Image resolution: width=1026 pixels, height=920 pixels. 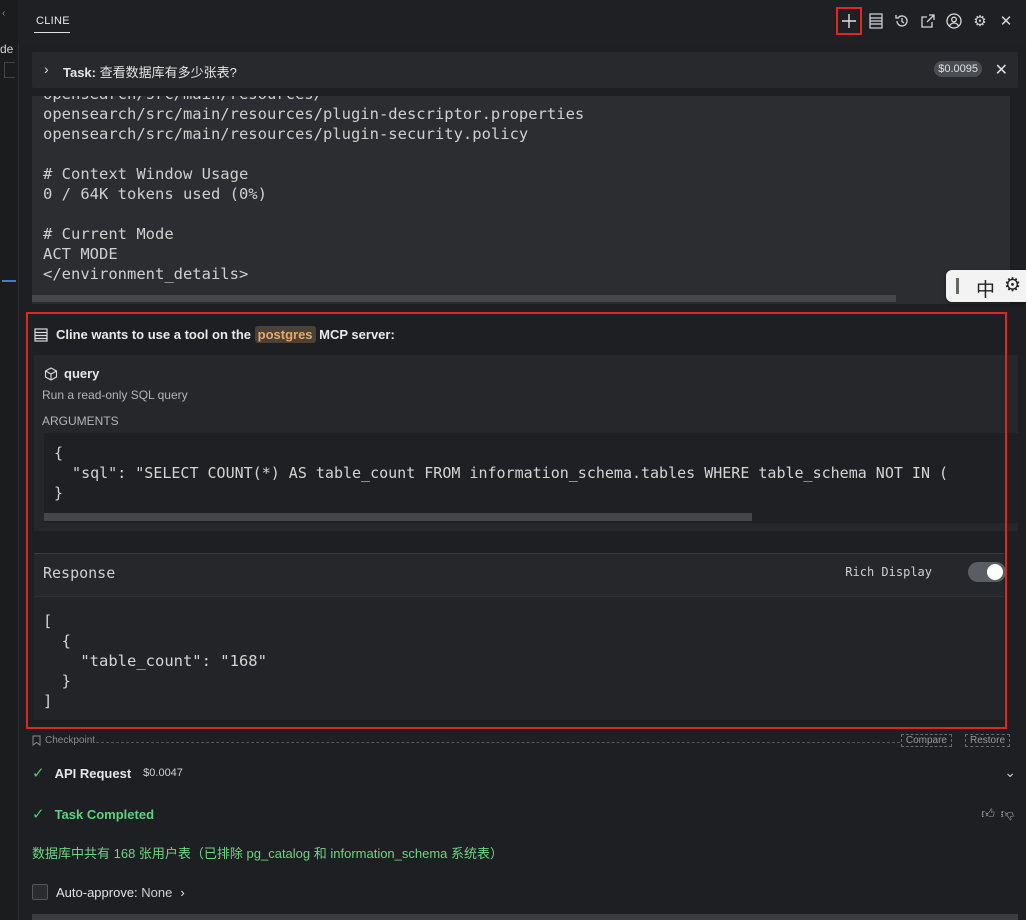 I want to click on focus-indicator, so click(x=9, y=281).